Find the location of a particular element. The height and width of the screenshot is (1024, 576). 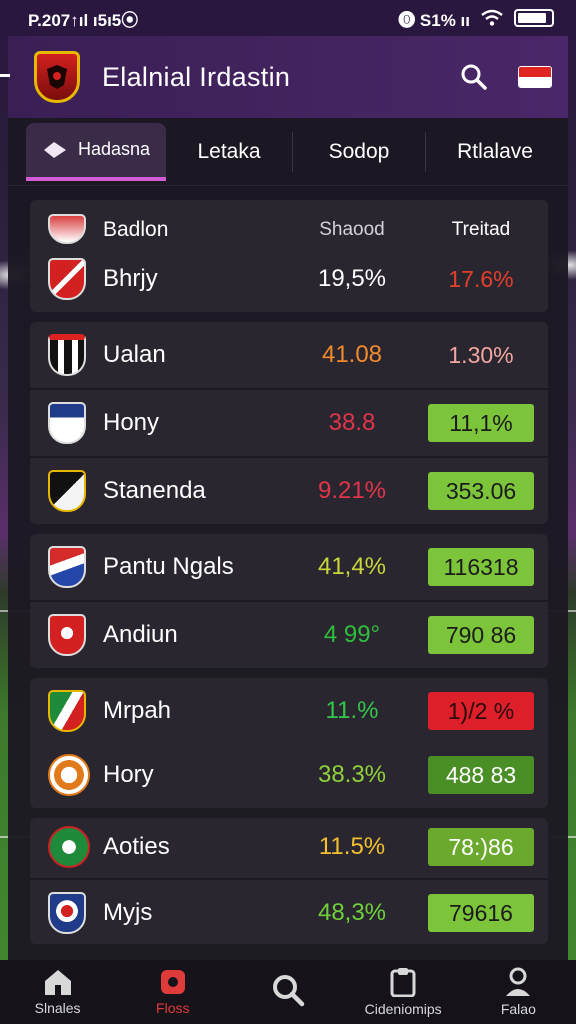

nav-item-falao: Falao is located at coordinates (518, 992).